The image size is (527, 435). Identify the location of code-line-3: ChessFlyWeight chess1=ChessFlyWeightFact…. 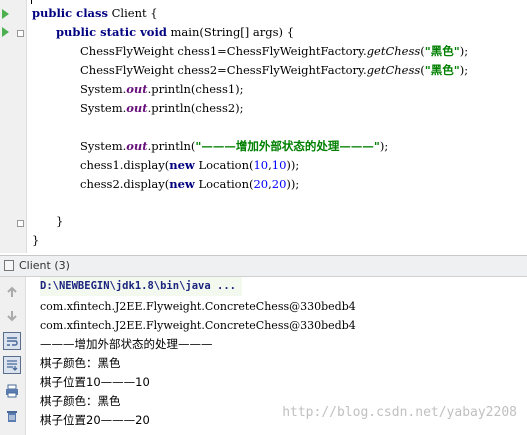
(274, 51).